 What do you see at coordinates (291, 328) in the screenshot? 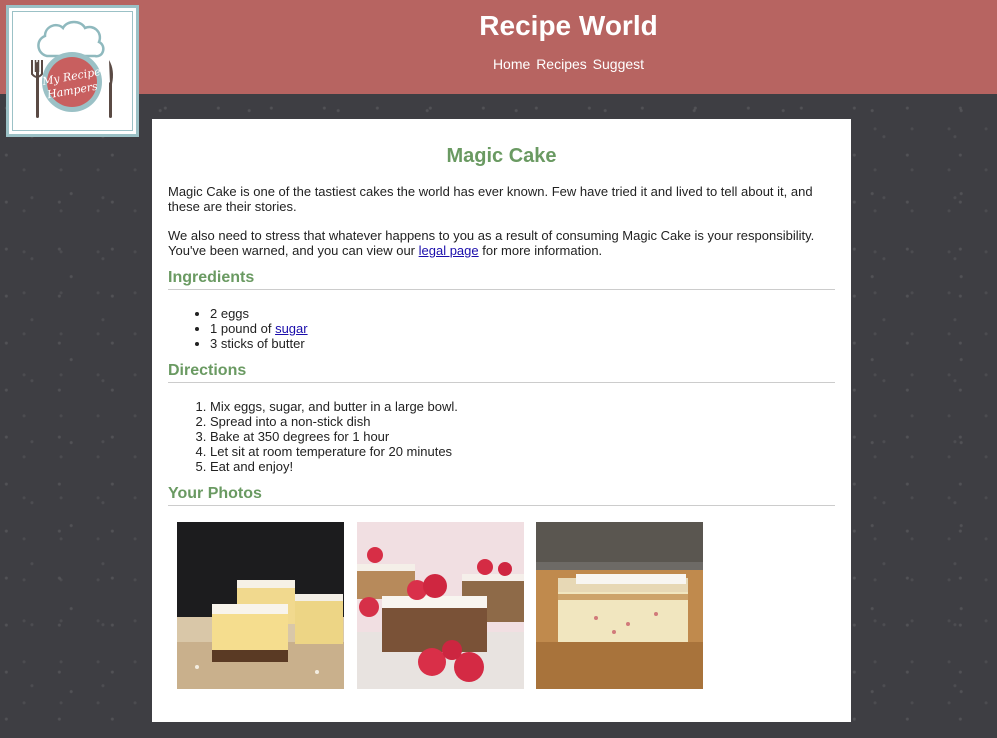
I see `sugar-link: sugar` at bounding box center [291, 328].